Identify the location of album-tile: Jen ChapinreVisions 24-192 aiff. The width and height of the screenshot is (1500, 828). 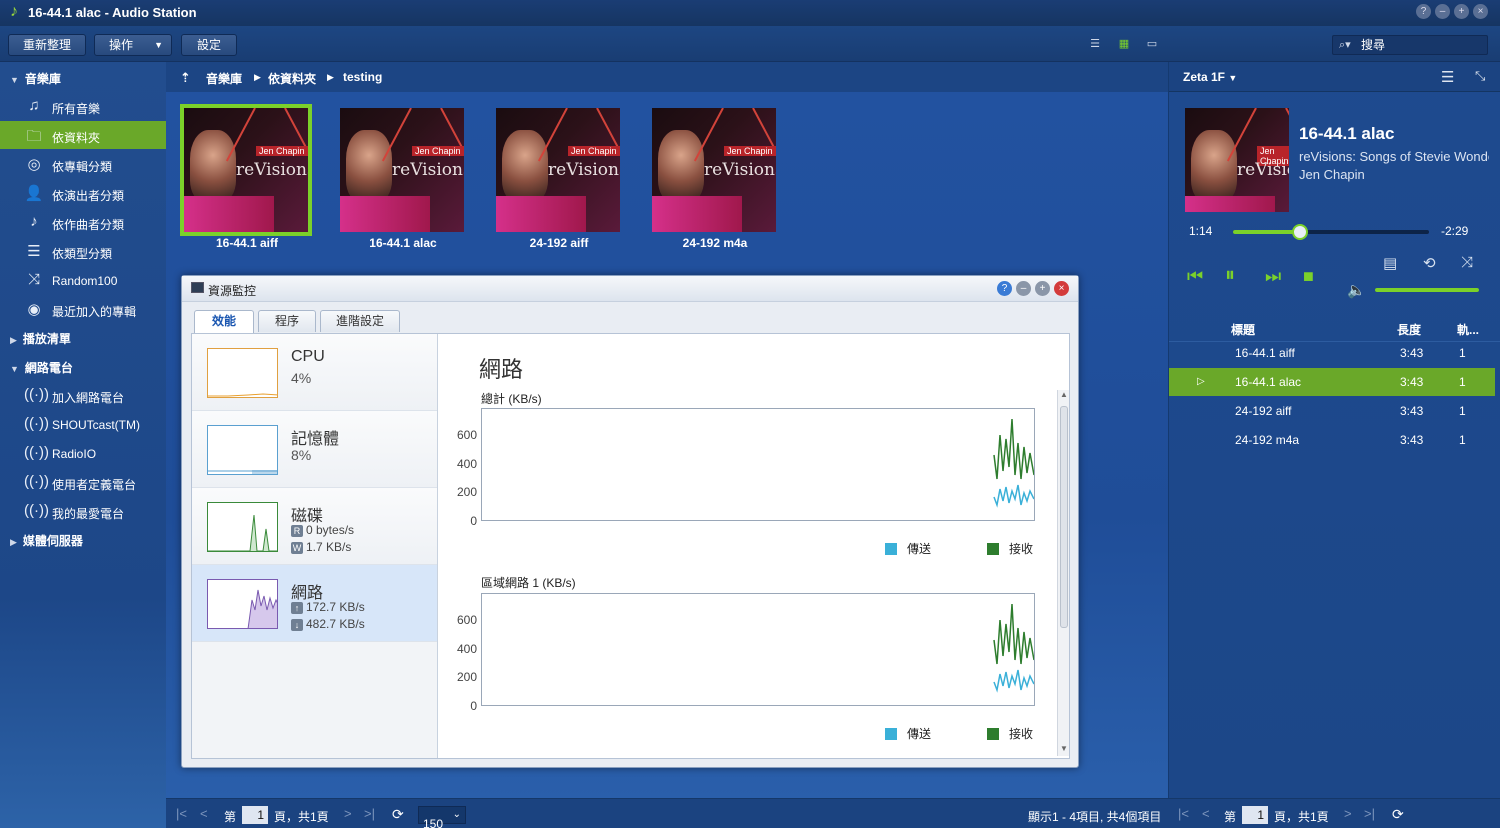
(559, 179).